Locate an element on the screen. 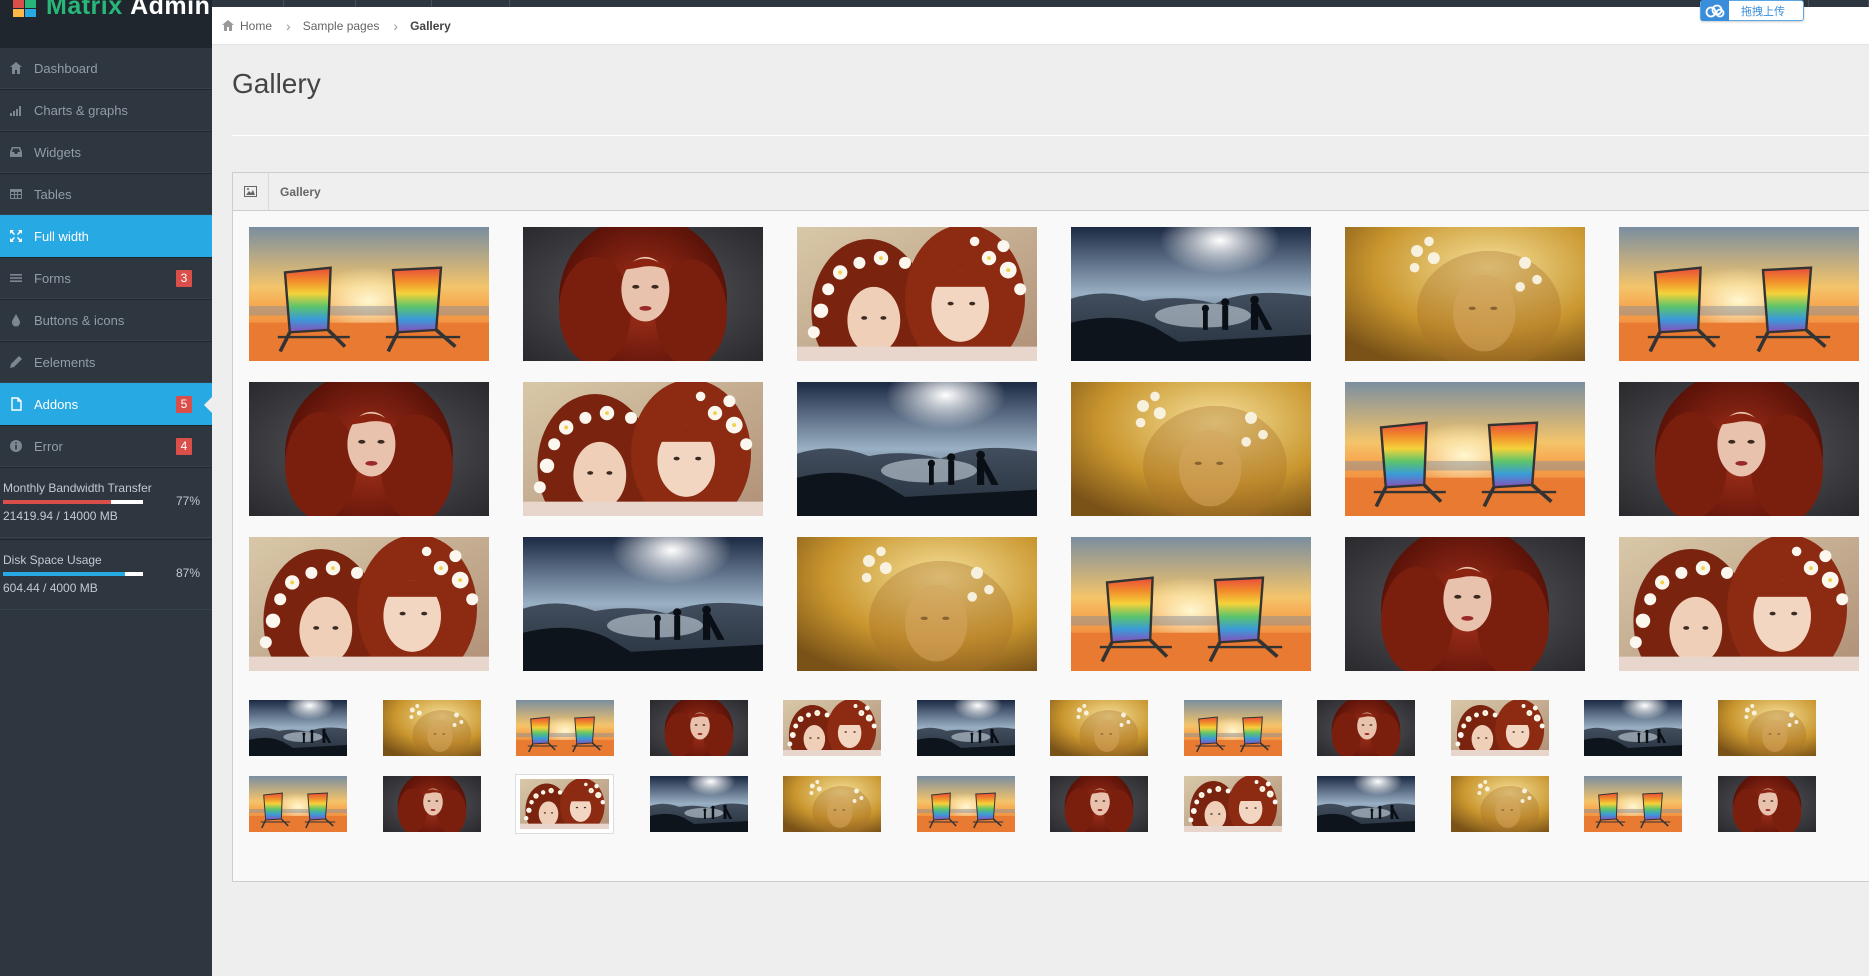  sidebar-item-error: Error 4 is located at coordinates (106, 446).